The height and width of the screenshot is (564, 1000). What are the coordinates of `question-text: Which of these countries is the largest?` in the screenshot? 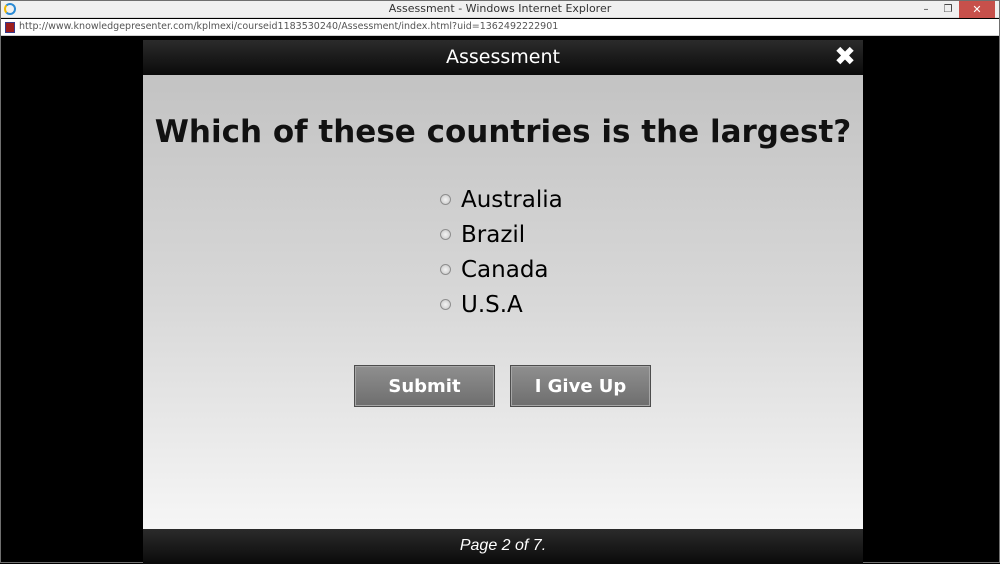 It's located at (503, 132).